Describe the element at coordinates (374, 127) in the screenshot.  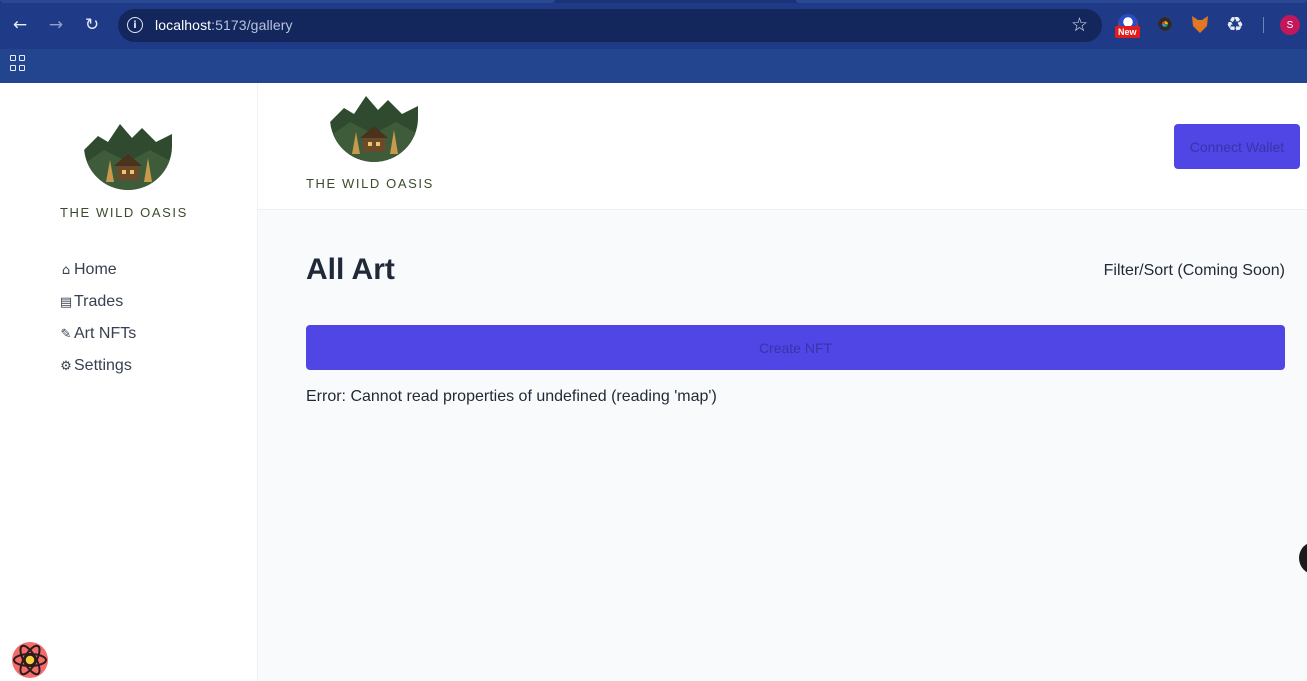
I see `header-logo-icon` at that location.